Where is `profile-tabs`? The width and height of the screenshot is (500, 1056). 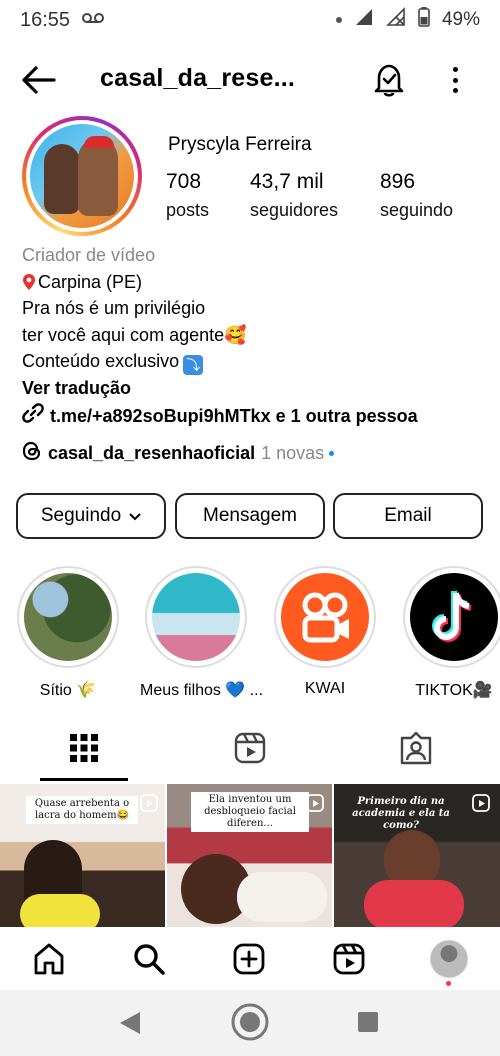
profile-tabs is located at coordinates (250, 751).